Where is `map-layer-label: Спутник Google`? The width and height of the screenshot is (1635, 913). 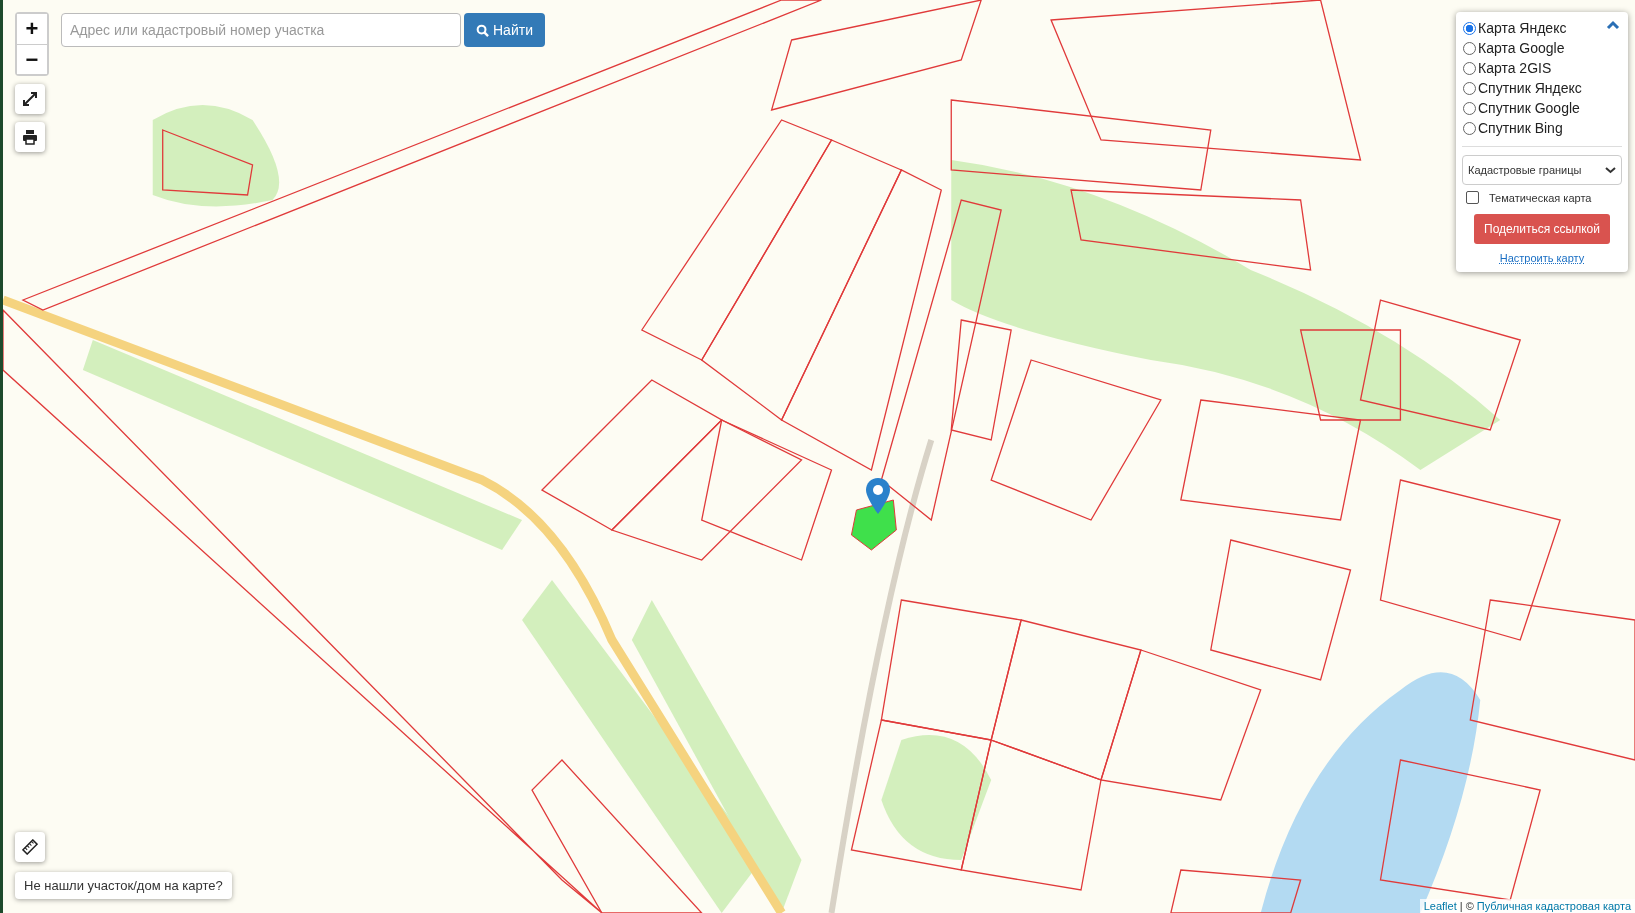
map-layer-label: Спутник Google is located at coordinates (1529, 108).